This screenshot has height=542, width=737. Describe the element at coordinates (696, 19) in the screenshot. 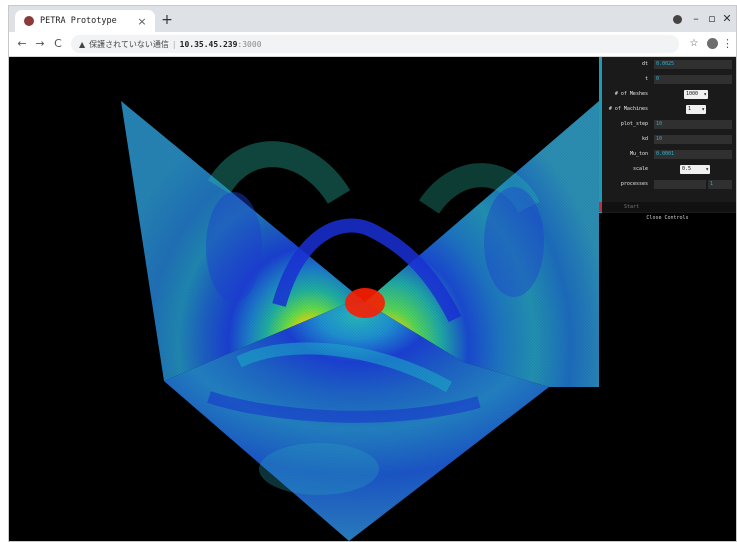

I see `minimize-button: –` at that location.